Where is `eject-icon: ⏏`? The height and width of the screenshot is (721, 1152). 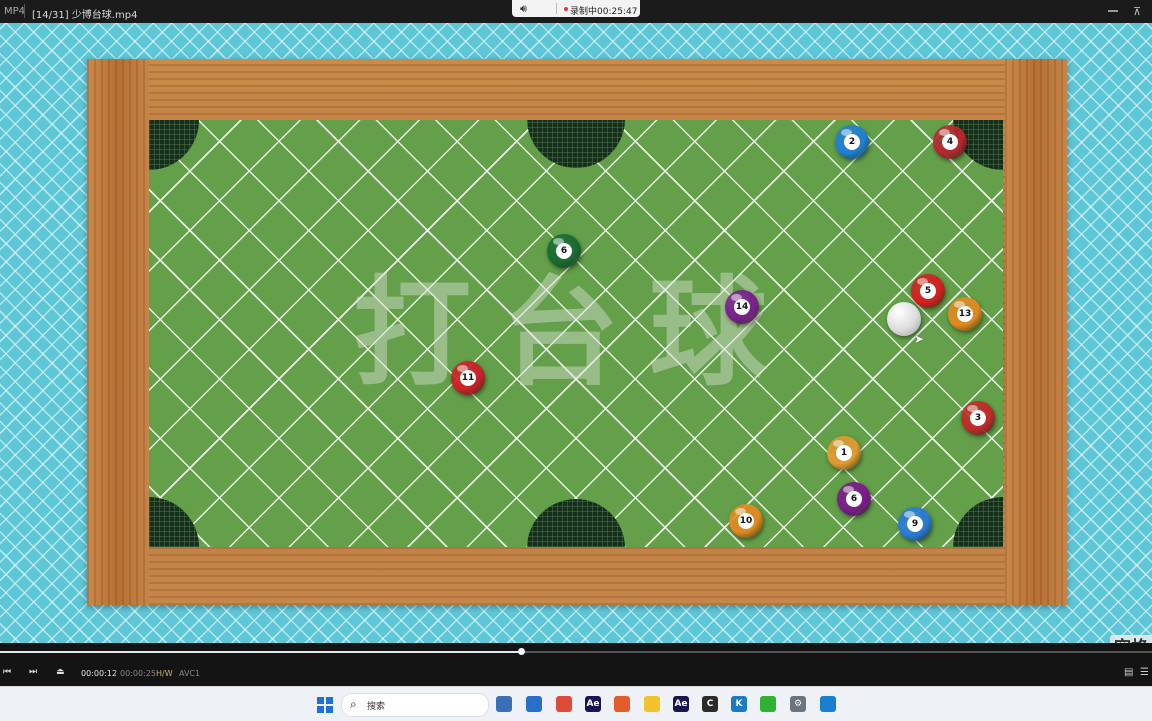 eject-icon: ⏏ is located at coordinates (60, 672).